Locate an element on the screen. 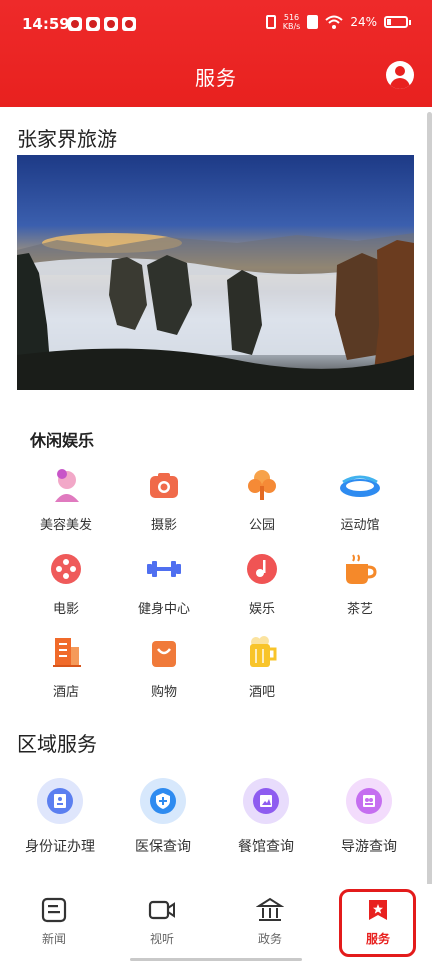 This screenshot has height=964, width=432. leisure-item-label: 摄影 is located at coordinates (163, 525).